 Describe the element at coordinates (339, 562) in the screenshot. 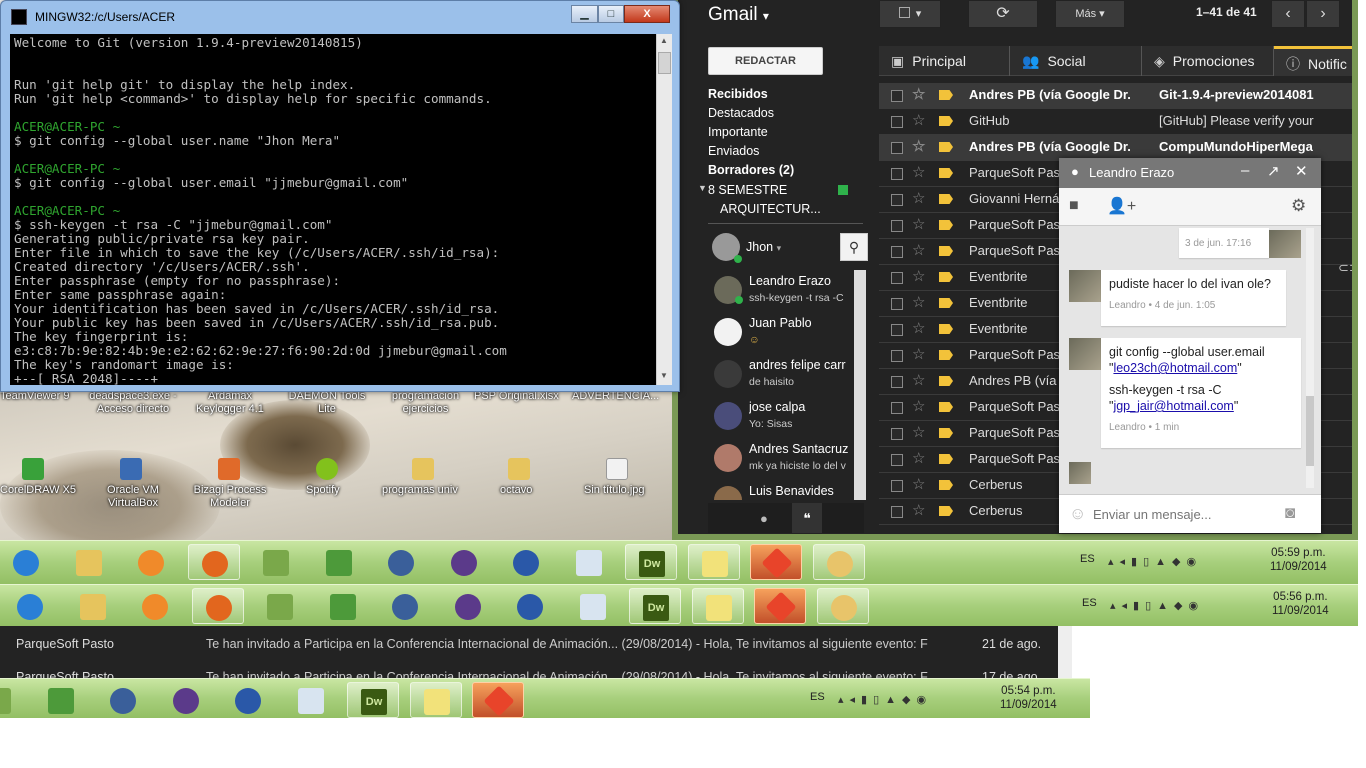

I see `taskbar-button-db2` at that location.